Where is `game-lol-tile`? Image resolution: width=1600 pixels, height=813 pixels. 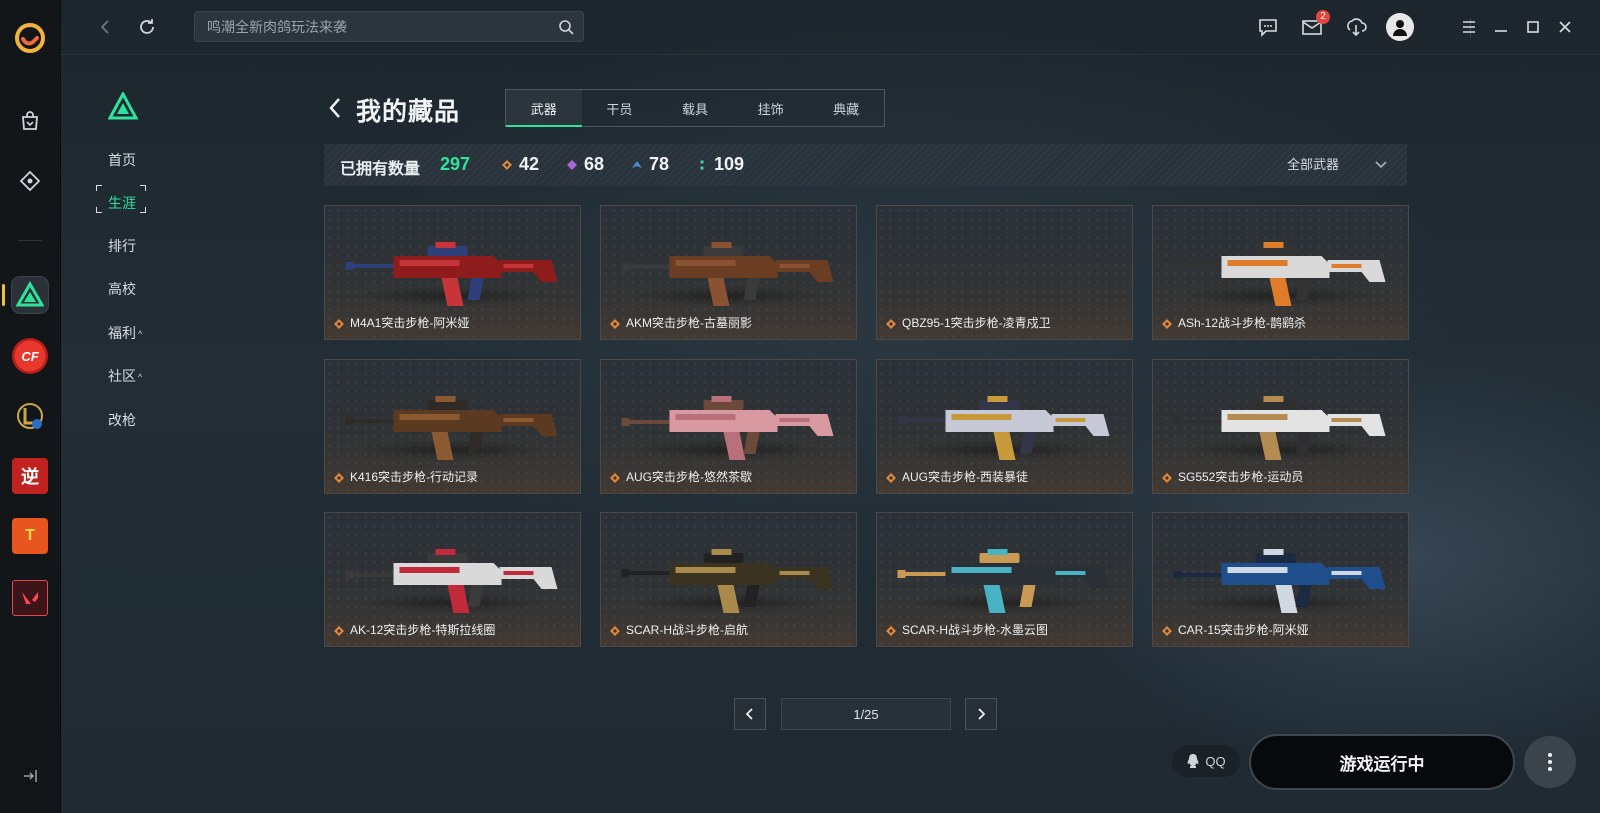
game-lol-tile is located at coordinates (30, 416).